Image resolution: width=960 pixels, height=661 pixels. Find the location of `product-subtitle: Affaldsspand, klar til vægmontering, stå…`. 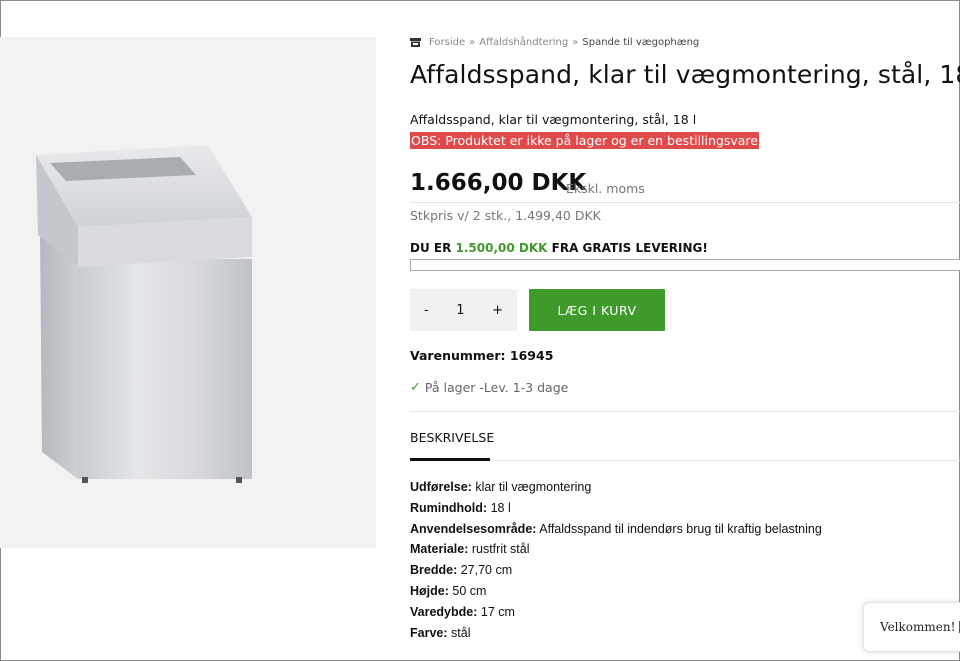

product-subtitle: Affaldsspand, klar til vægmontering, stå… is located at coordinates (553, 119).